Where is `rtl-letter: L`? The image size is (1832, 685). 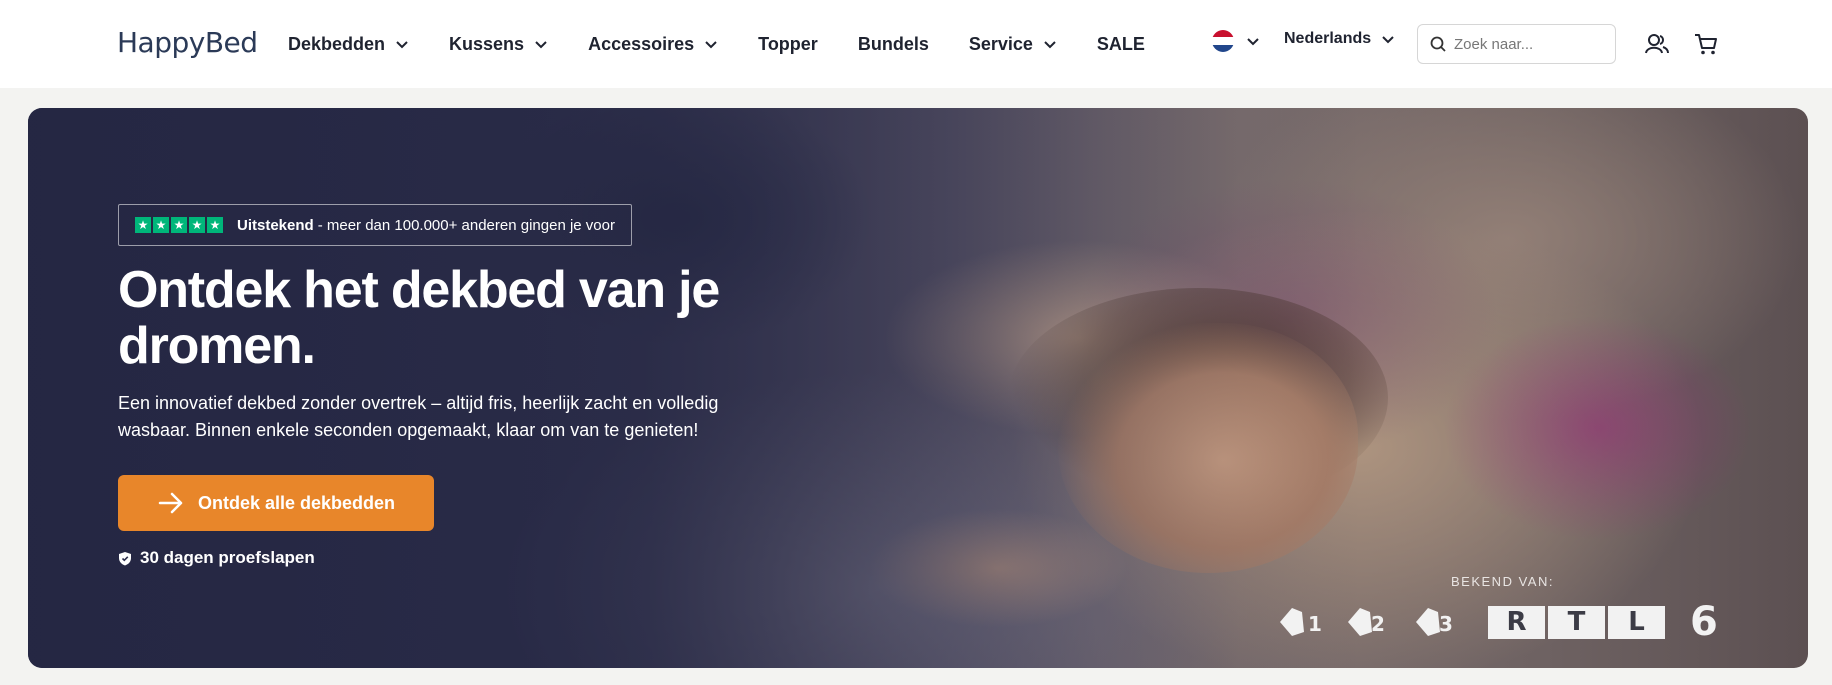 rtl-letter: L is located at coordinates (1636, 622).